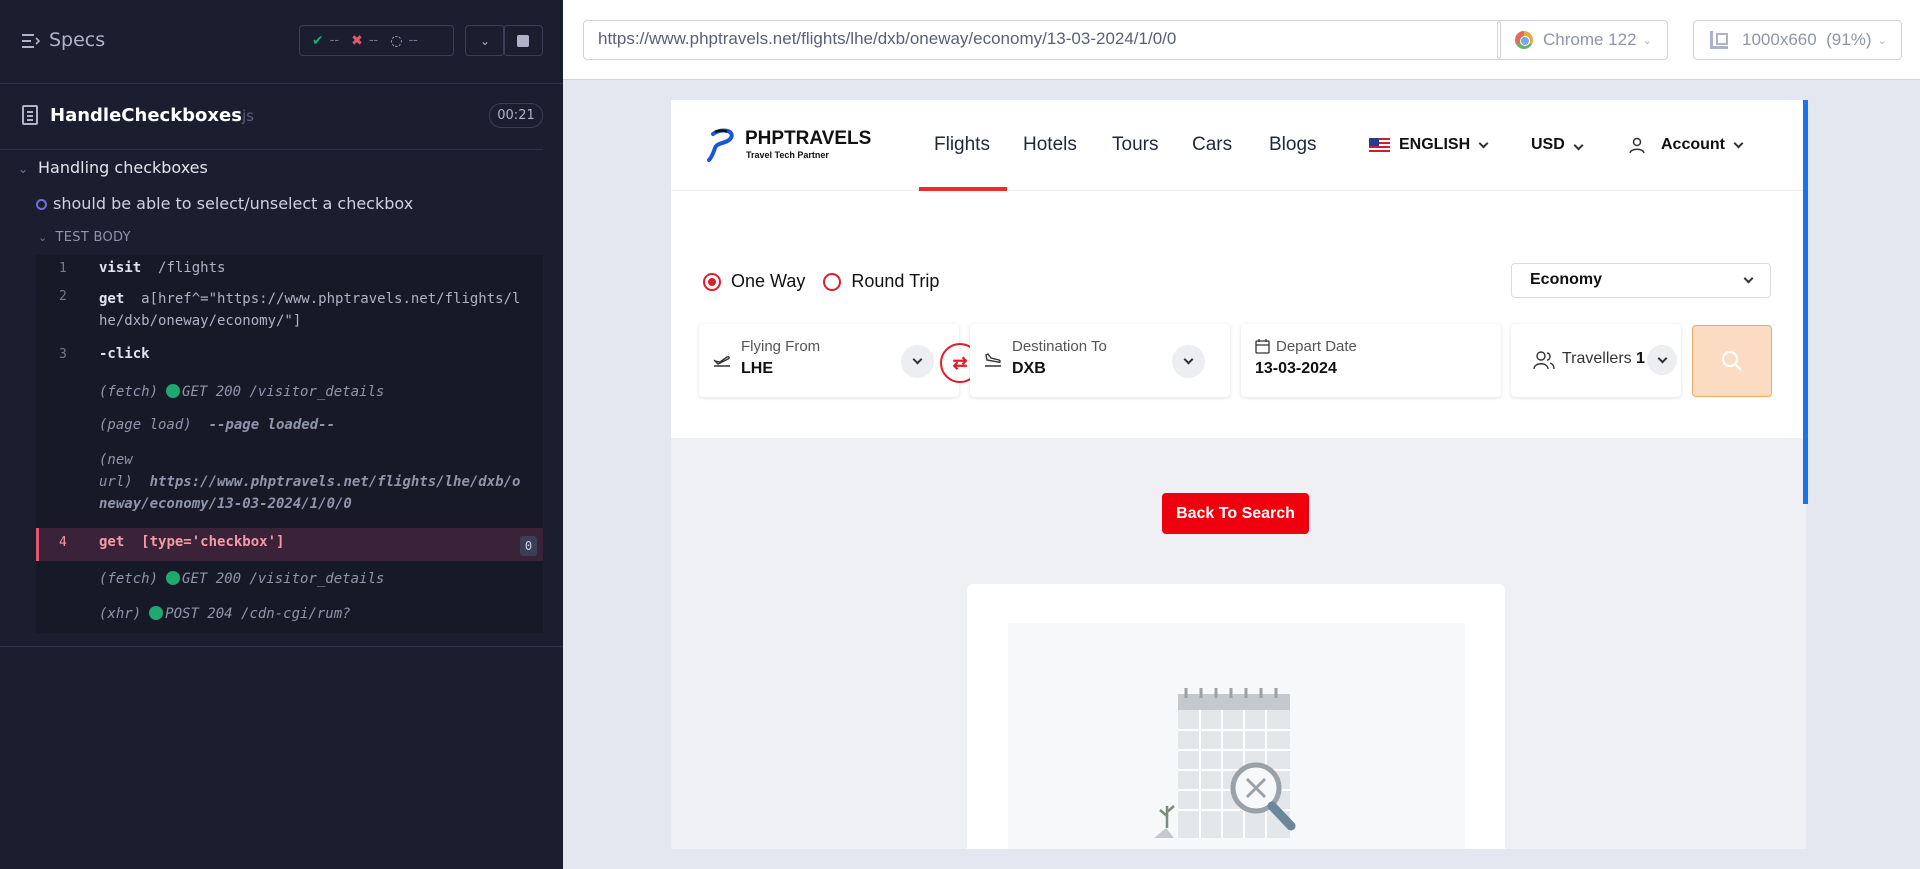 The image size is (1920, 869). What do you see at coordinates (31, 41) in the screenshot?
I see `menu-icon` at bounding box center [31, 41].